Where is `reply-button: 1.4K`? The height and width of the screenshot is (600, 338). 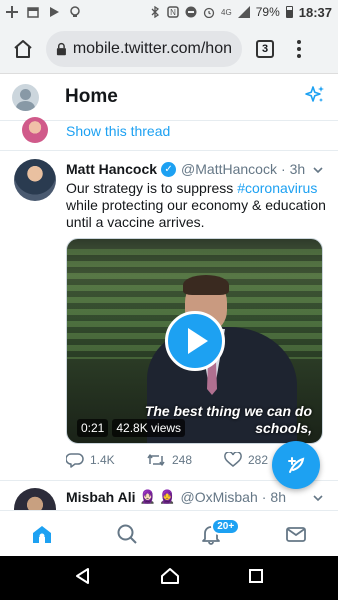 reply-button: 1.4K is located at coordinates (106, 460).